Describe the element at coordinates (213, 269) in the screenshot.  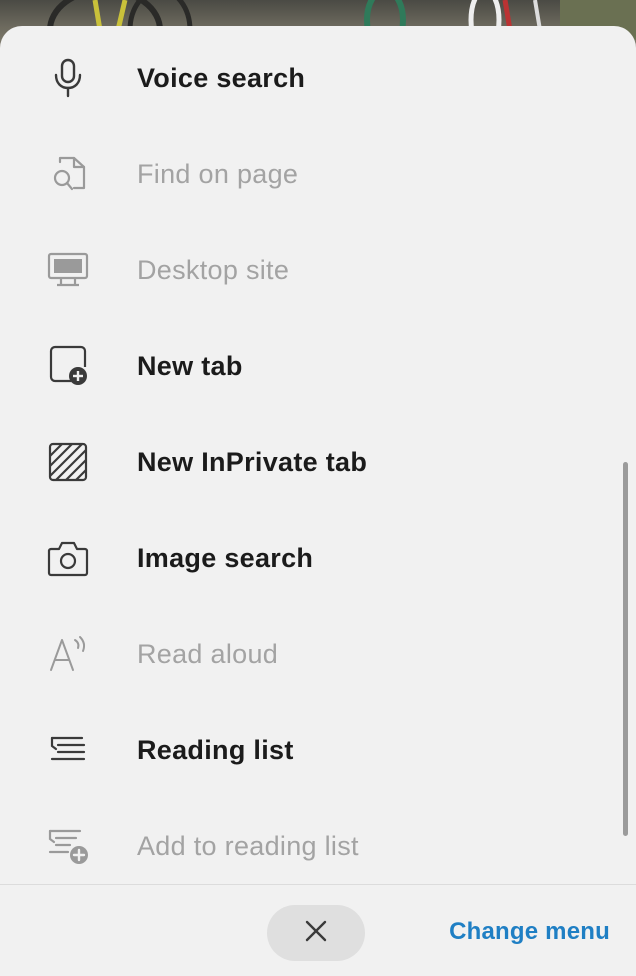
I see `menu-item-label: Desktop site` at that location.